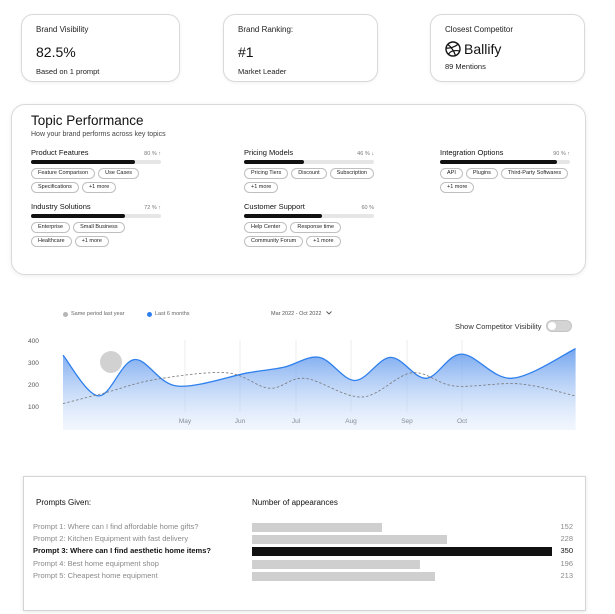  I want to click on y-tick-label: 300, so click(33, 363).